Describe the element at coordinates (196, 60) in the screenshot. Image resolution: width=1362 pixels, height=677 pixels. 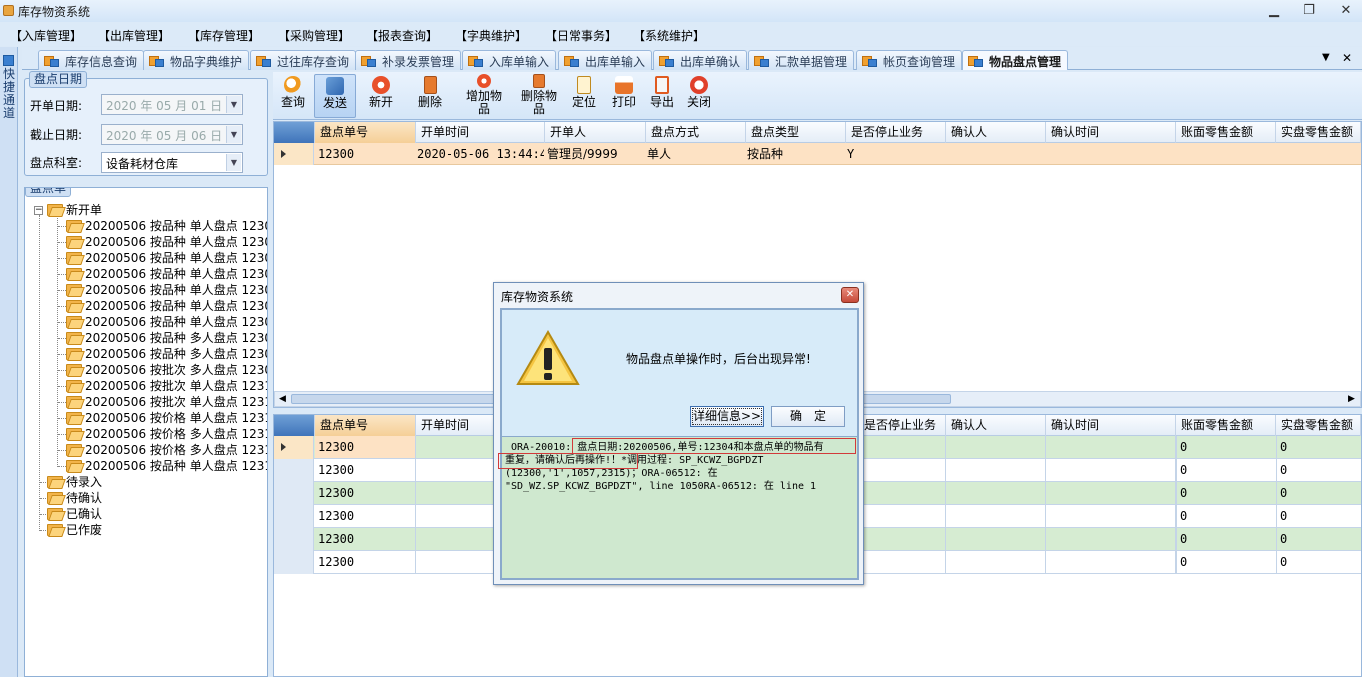
I see `tab-item-dictionary: 物品字典维护` at that location.